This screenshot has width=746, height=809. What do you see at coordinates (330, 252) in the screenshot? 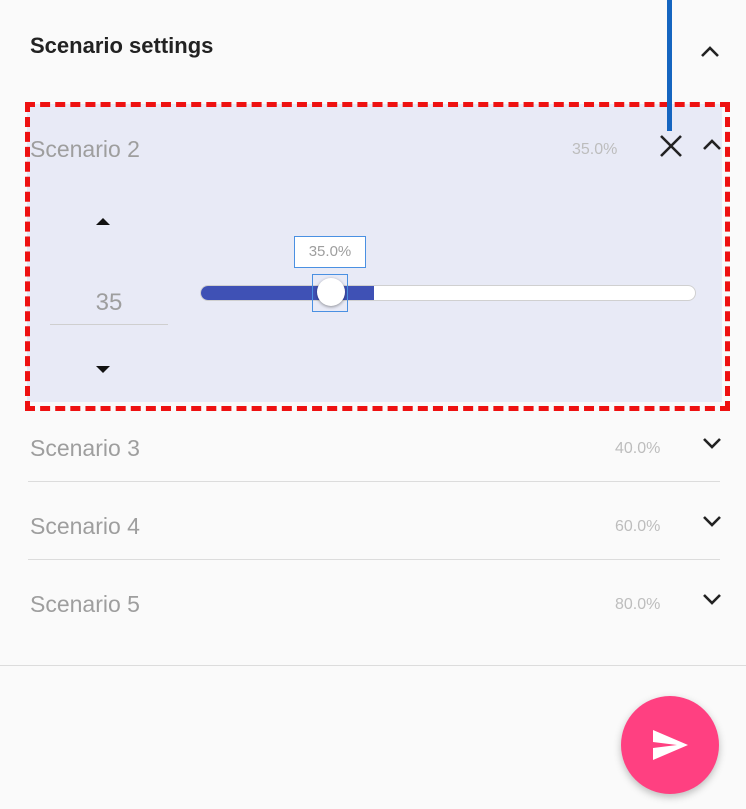
I see `slider-tooltip: 35.0%` at bounding box center [330, 252].